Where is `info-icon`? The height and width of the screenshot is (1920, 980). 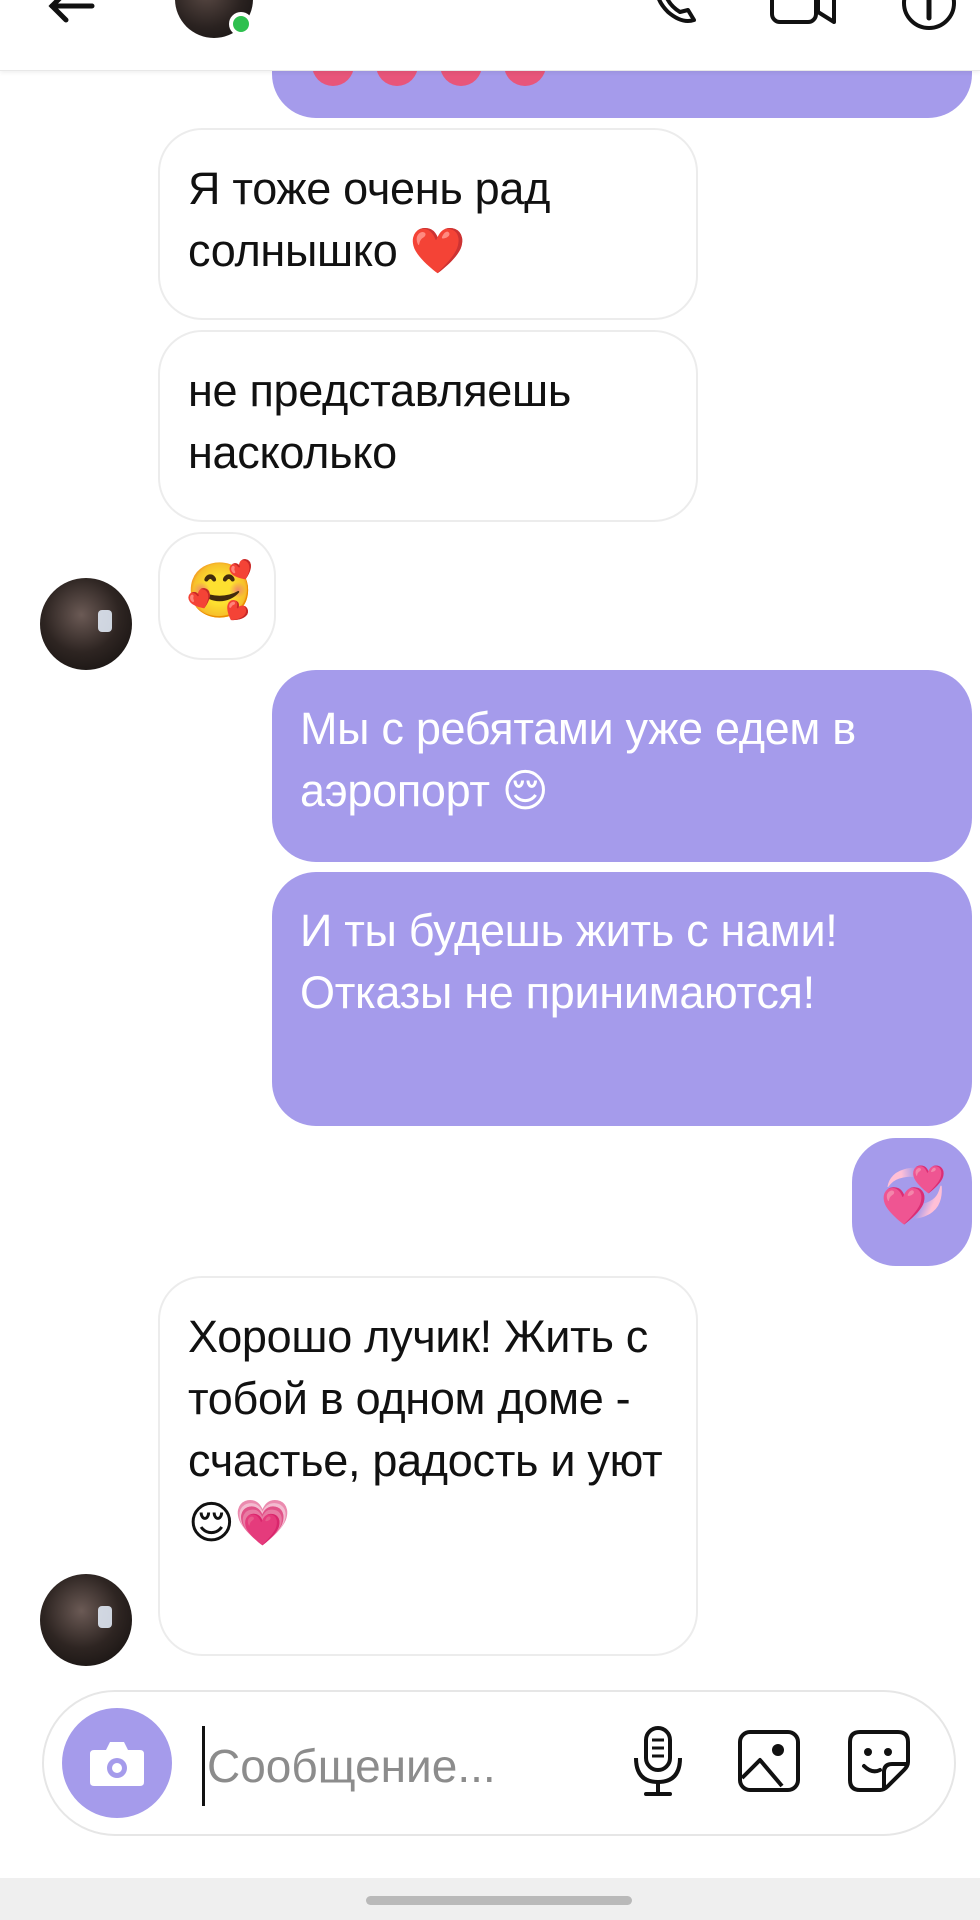 info-icon is located at coordinates (929, 16).